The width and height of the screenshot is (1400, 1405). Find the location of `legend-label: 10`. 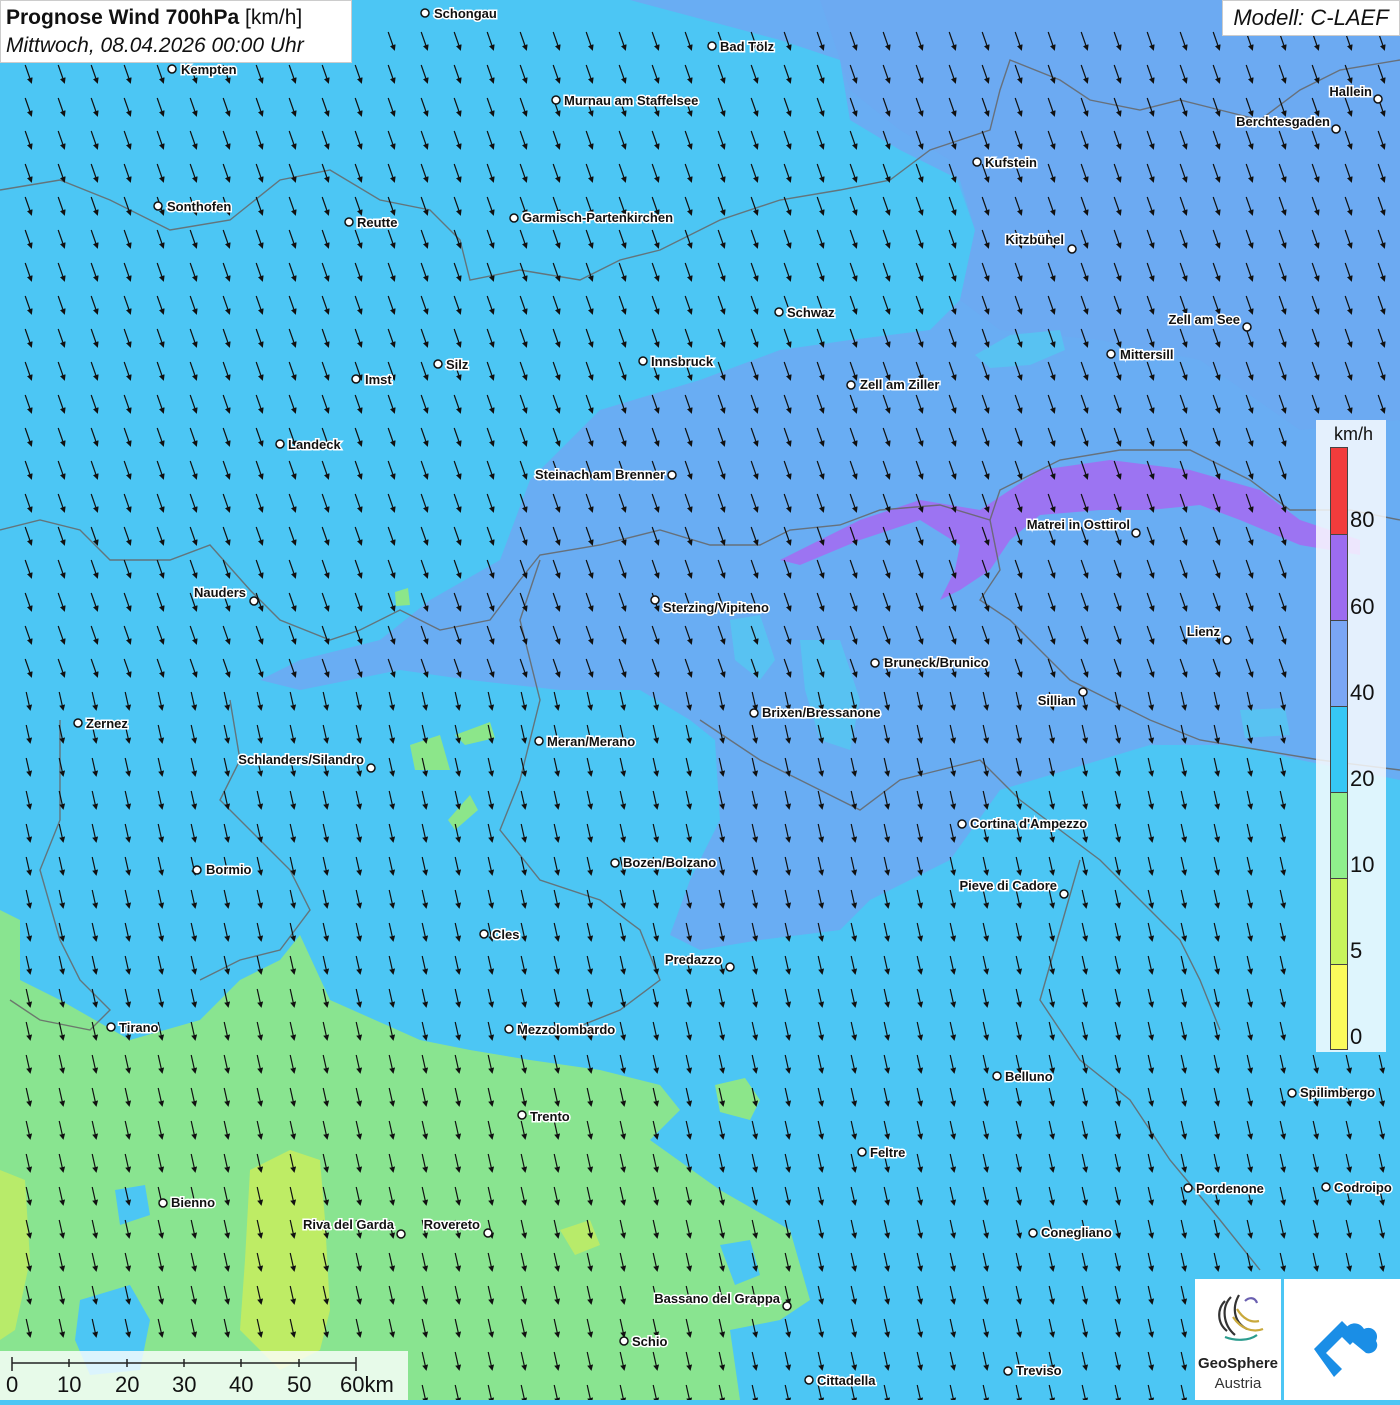

legend-label: 10 is located at coordinates (1362, 864).